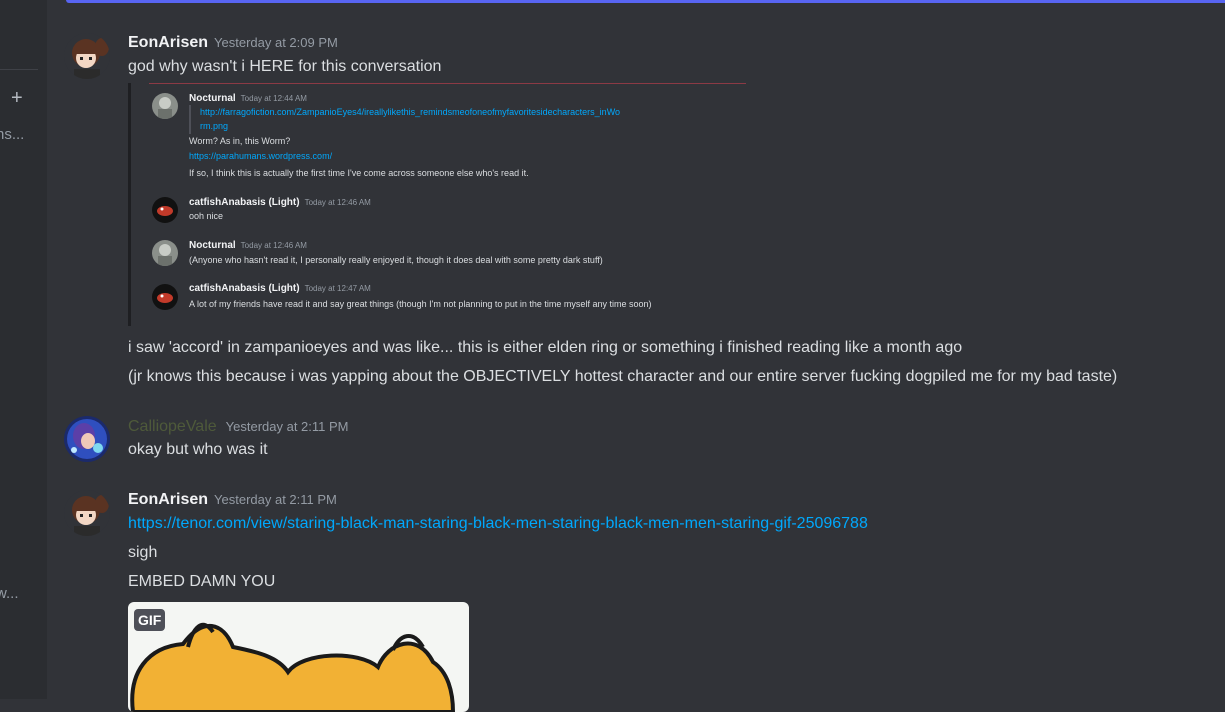 This screenshot has height=712, width=1225. I want to click on embedded-text: Worm? As in, this Worm?, so click(240, 141).